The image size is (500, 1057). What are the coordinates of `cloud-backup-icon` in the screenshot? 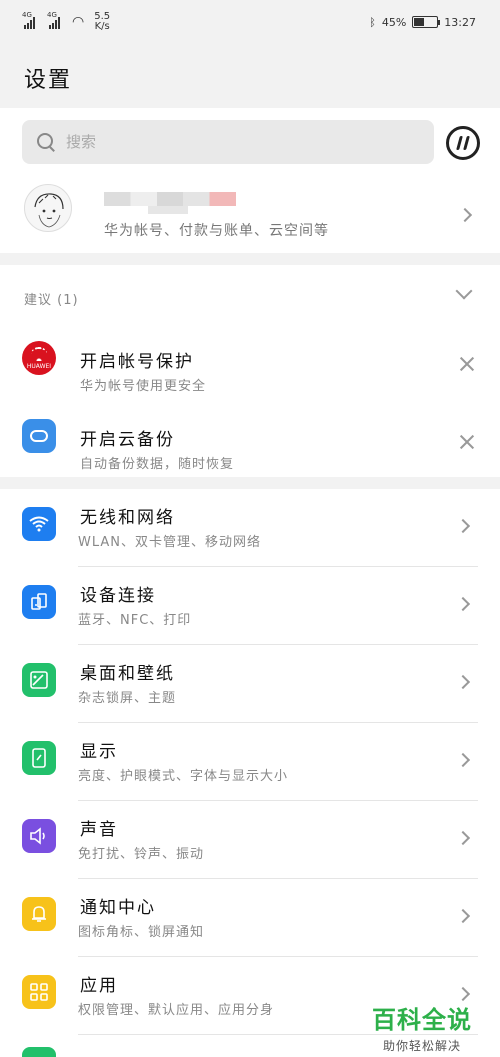 It's located at (39, 436).